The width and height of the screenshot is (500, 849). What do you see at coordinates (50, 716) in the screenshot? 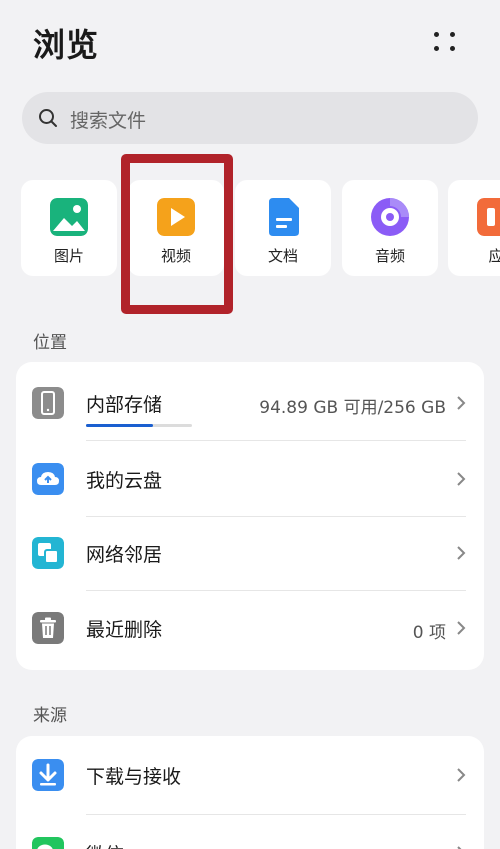
I see `section-label-source: 来源` at bounding box center [50, 716].